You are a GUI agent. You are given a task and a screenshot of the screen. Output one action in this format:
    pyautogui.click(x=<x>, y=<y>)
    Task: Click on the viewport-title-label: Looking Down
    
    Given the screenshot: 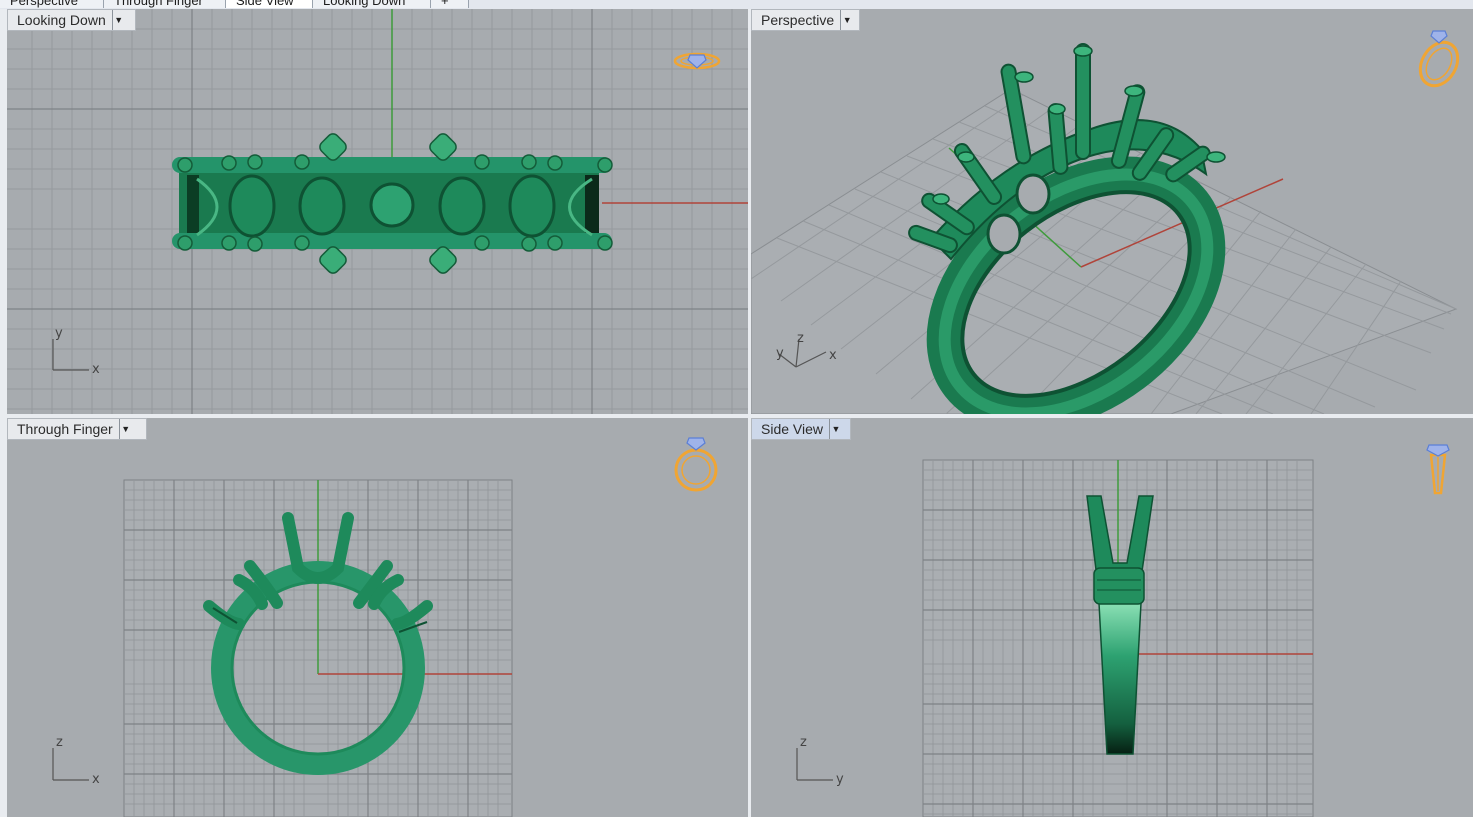 What is the action you would take?
    pyautogui.click(x=61, y=20)
    